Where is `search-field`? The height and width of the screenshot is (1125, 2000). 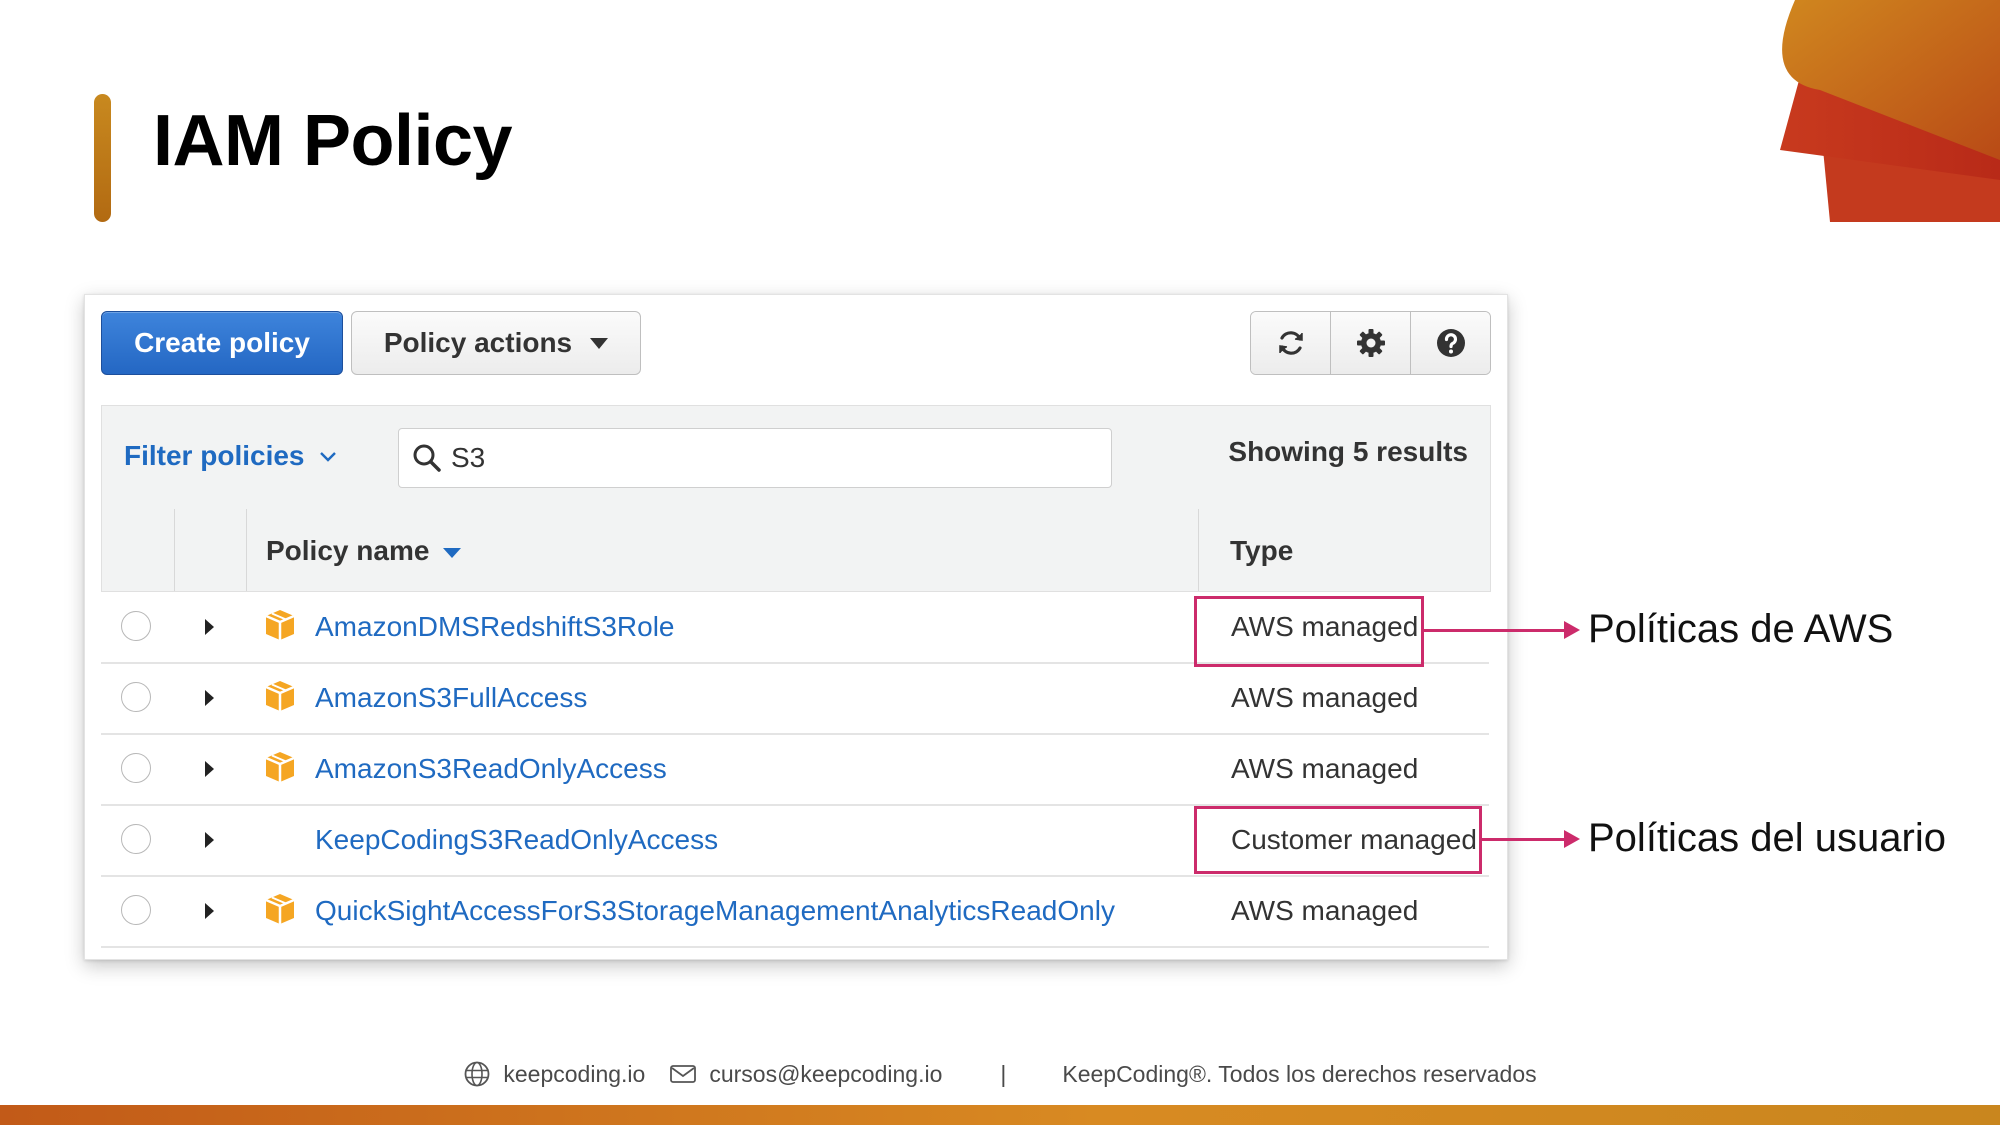 search-field is located at coordinates (755, 458).